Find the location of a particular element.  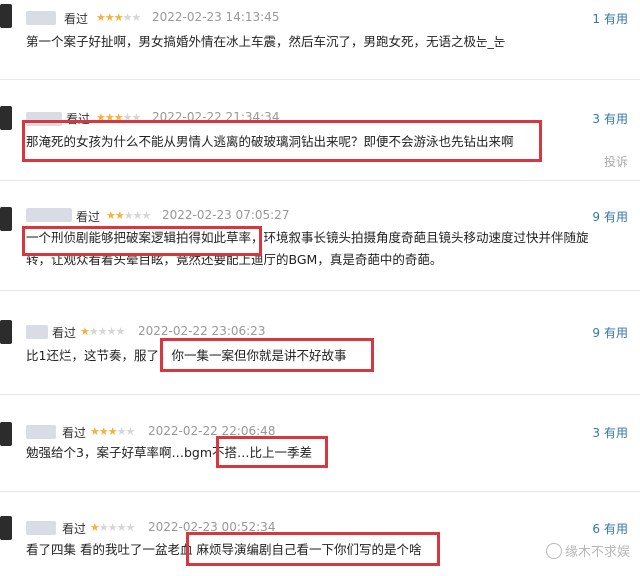

review-time: 2022-02-22 21:34:34 is located at coordinates (216, 117).